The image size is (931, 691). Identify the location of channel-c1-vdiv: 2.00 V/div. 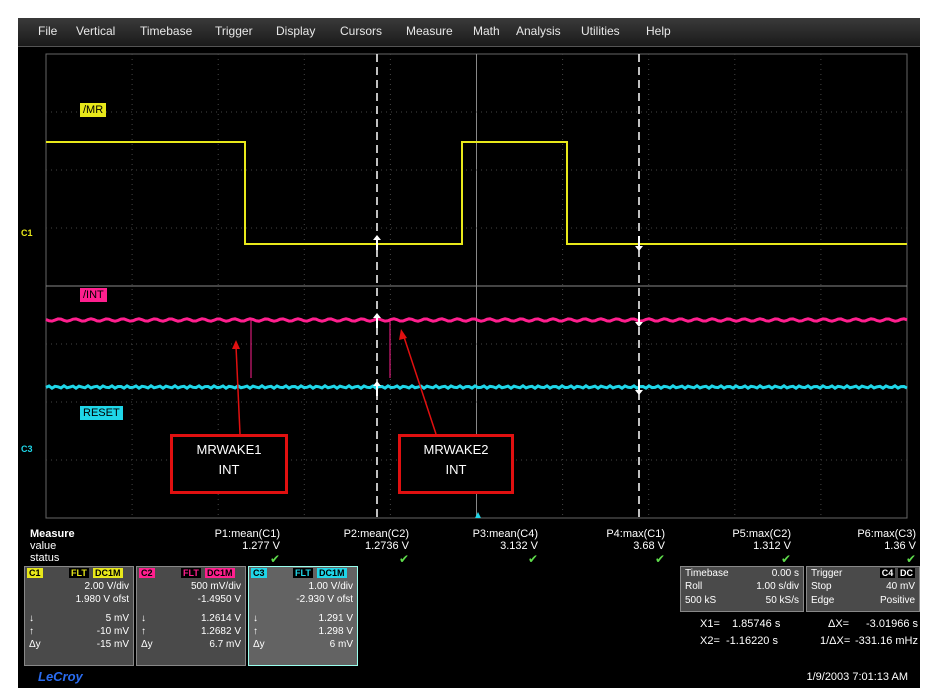
(106, 586).